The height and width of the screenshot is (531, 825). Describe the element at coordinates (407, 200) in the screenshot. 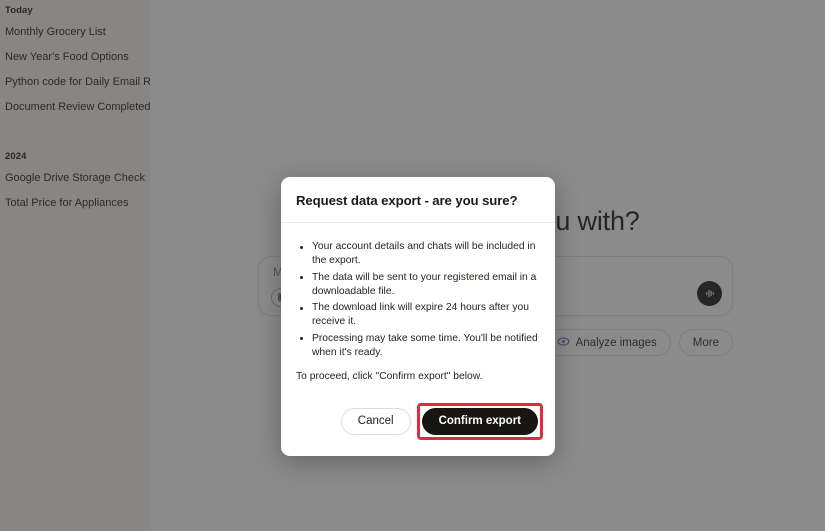

I see `dialog-title: Request data export - are you sure?` at that location.